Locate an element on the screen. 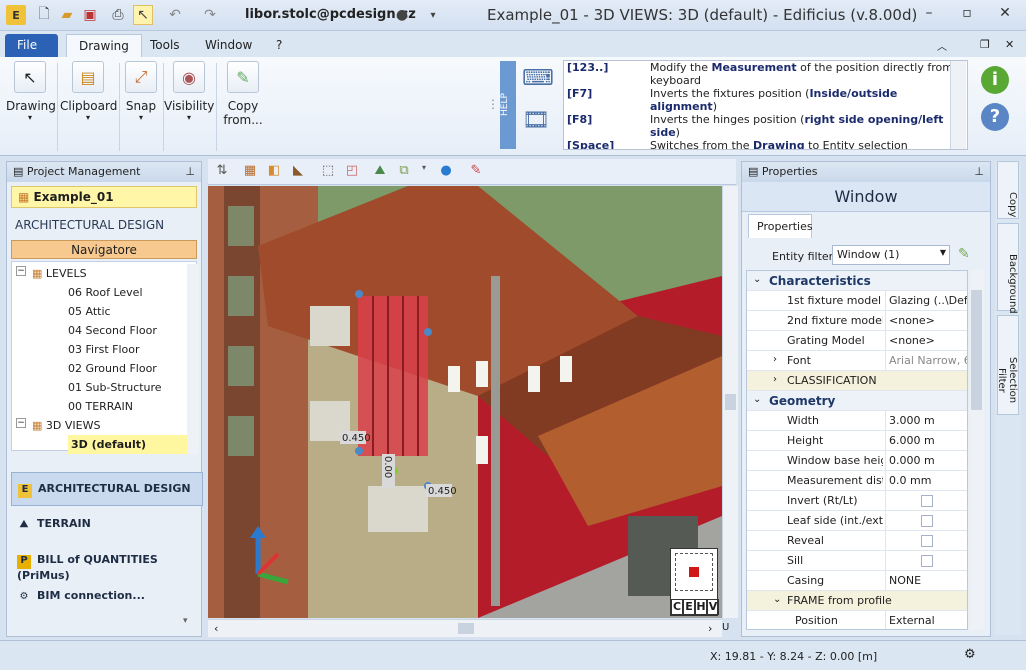  info-icon: i is located at coordinates (995, 80).